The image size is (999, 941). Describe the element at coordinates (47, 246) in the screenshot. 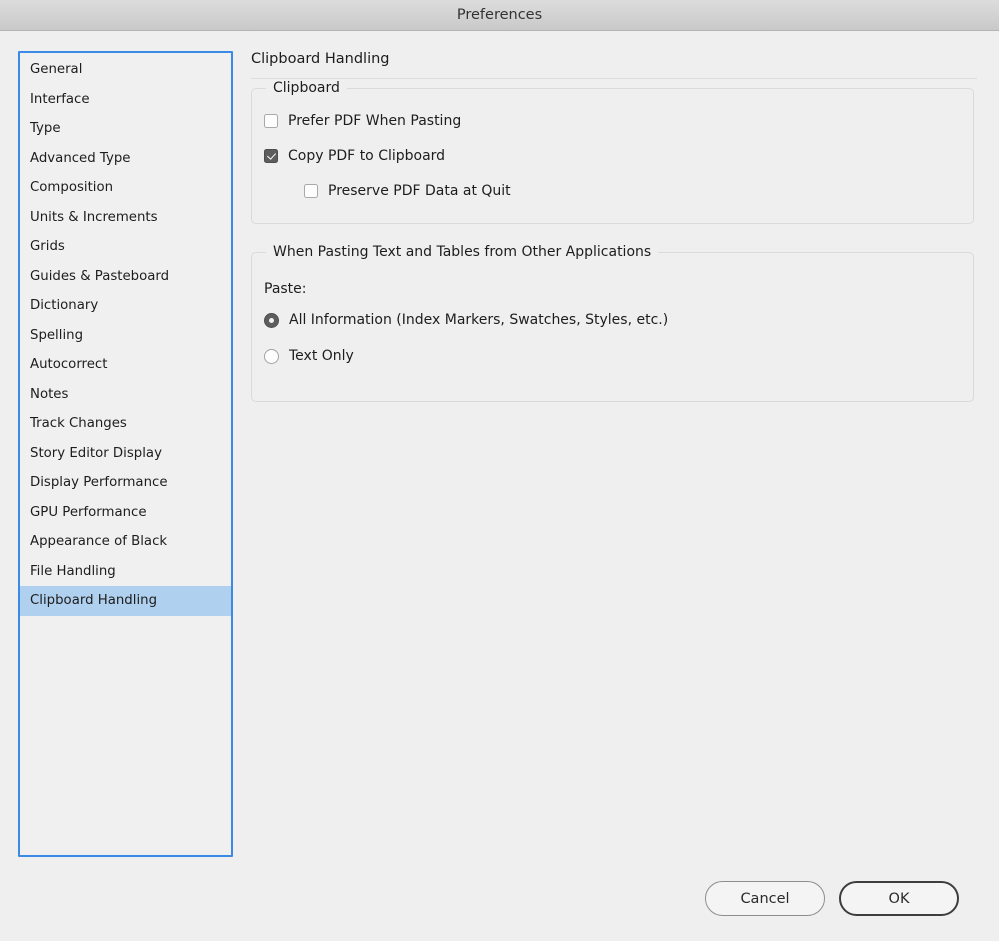

I see `sidebar-item-label: Grids` at that location.